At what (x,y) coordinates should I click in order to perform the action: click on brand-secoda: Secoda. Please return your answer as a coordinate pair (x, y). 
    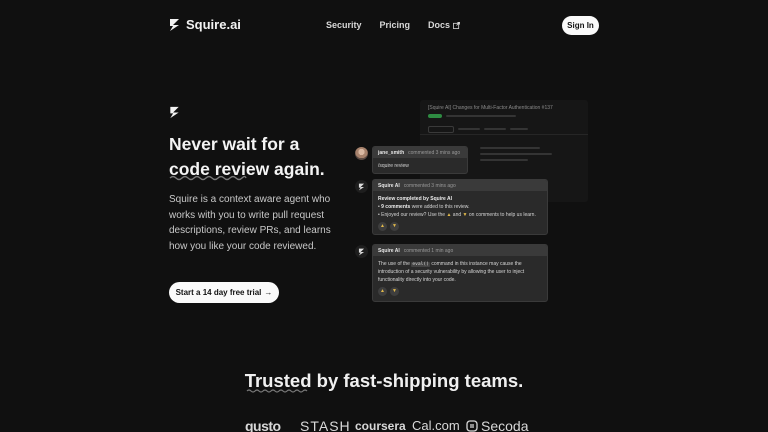
    Looking at the image, I should click on (497, 424).